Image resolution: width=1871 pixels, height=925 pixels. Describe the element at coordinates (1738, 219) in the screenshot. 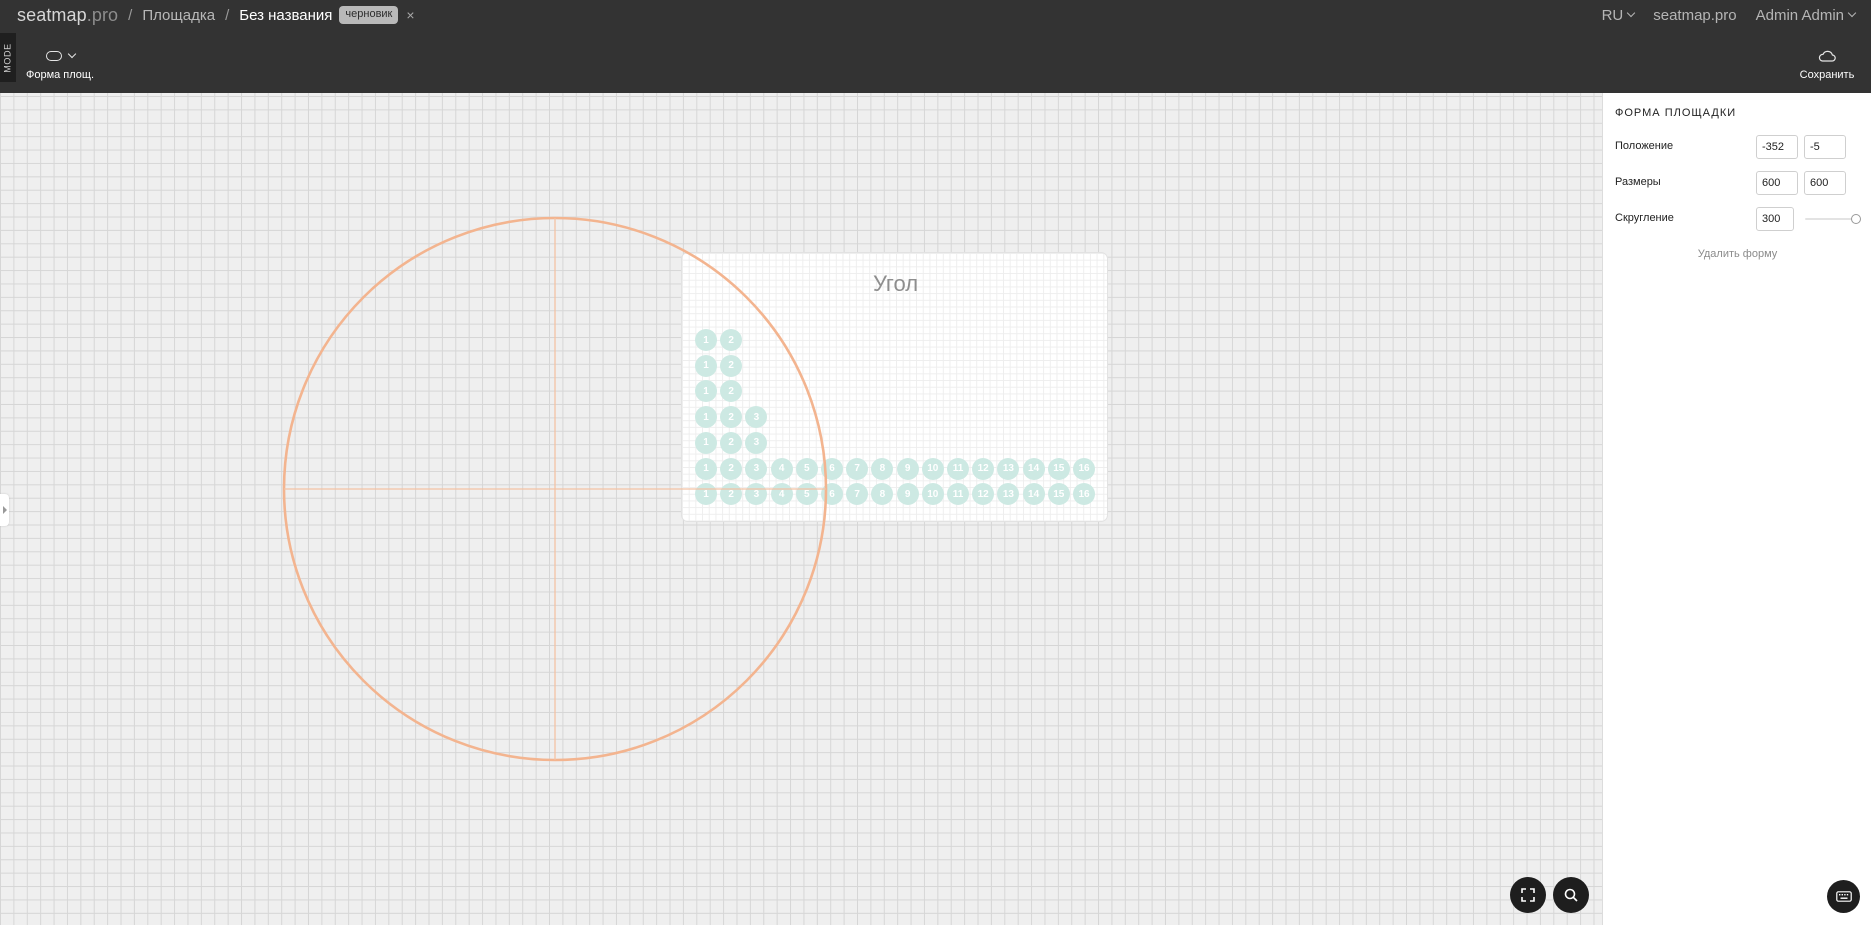

I see `rounding-row: Скругление` at that location.